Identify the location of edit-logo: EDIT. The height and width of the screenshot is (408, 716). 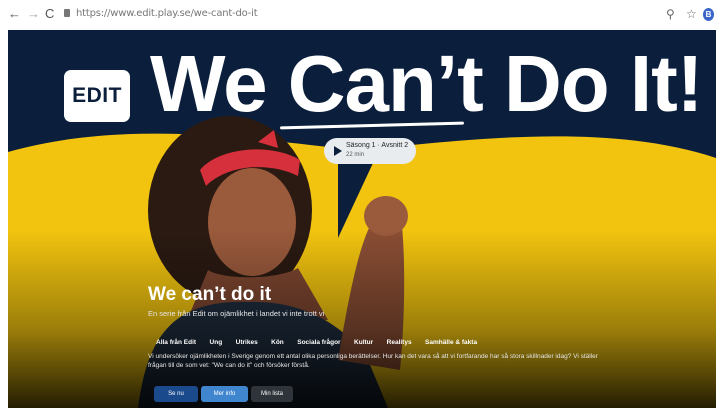
(97, 96).